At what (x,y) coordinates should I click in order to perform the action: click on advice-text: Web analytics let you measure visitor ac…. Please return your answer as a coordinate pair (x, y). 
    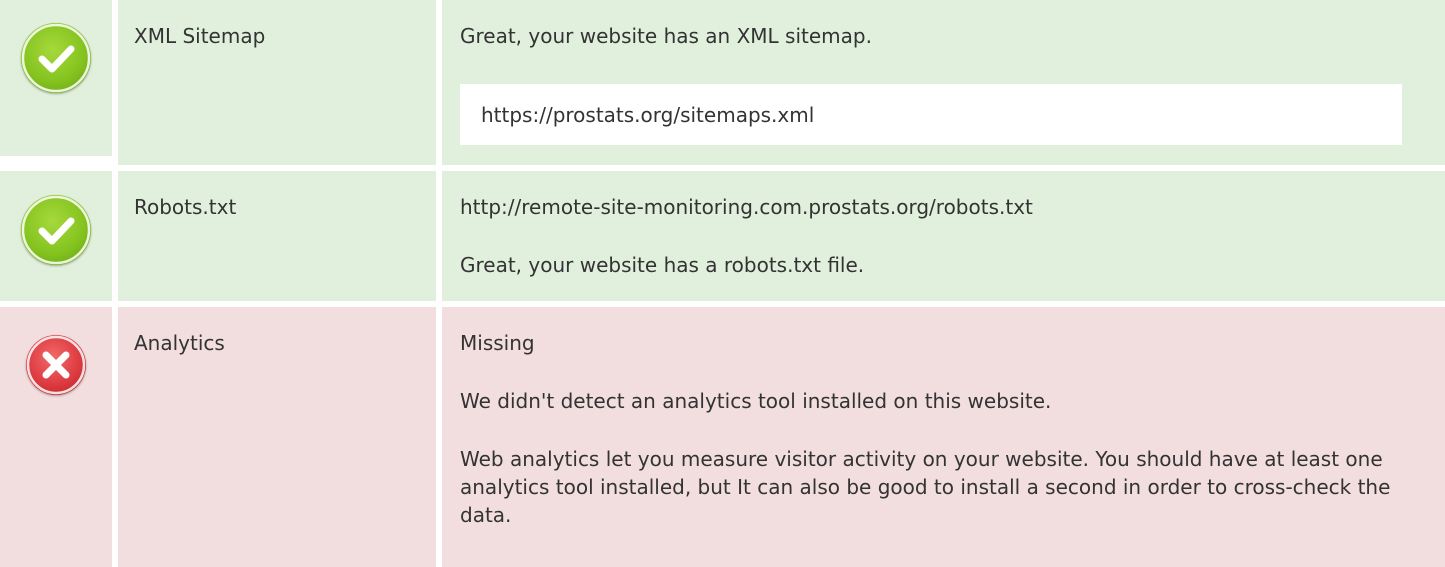
    Looking at the image, I should click on (925, 487).